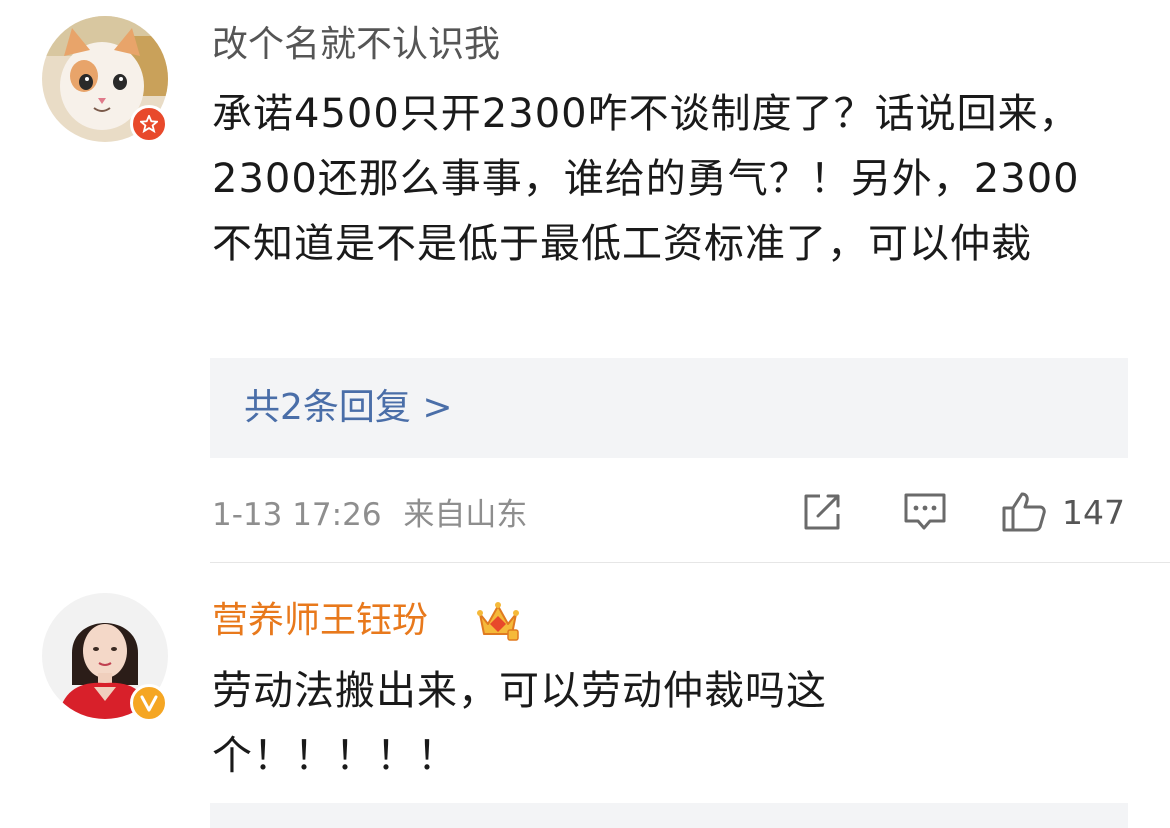 This screenshot has width=1170, height=828. I want to click on like-count: 147, so click(1093, 512).